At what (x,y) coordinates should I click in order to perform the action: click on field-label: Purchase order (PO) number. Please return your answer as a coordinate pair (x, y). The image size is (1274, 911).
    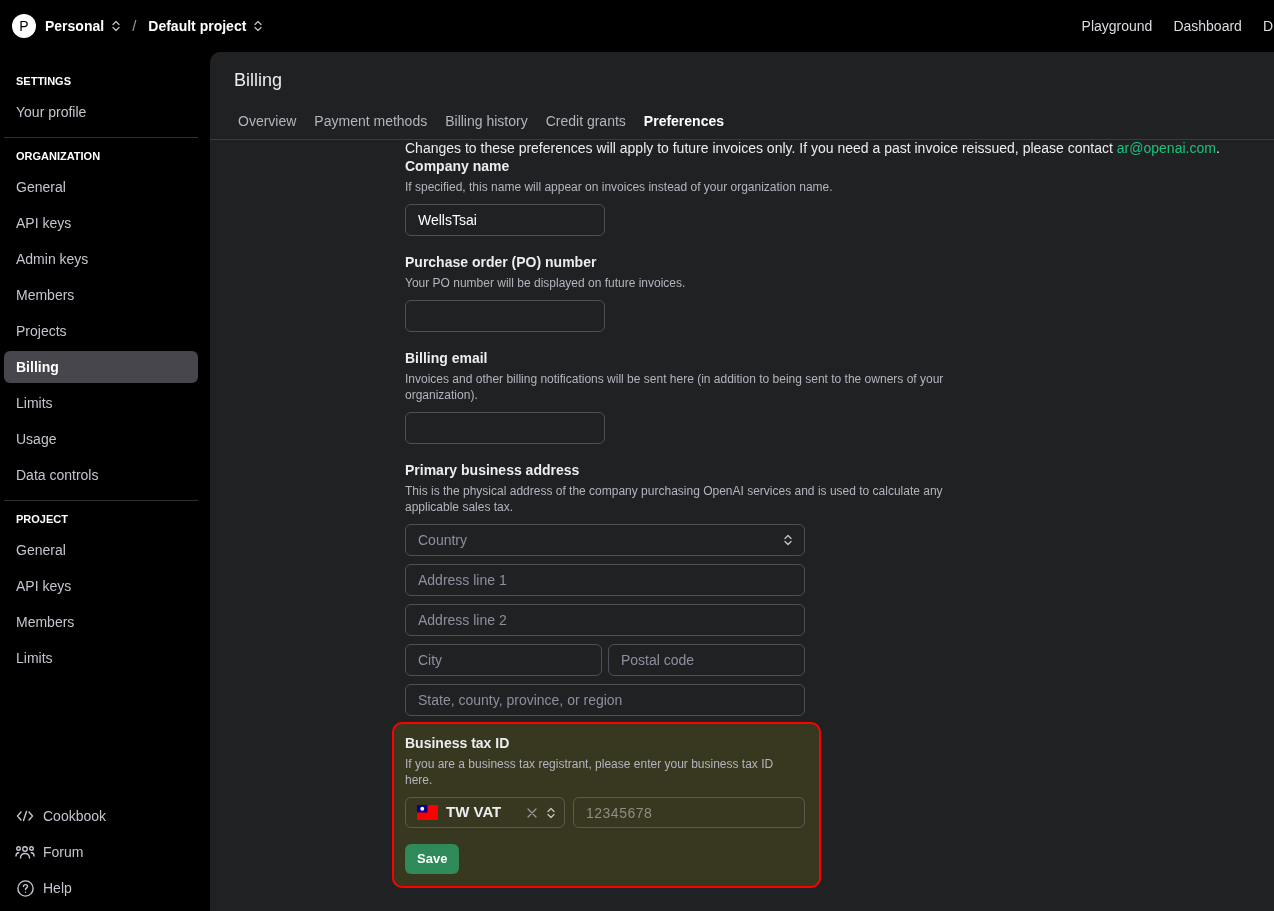
    Looking at the image, I should click on (501, 262).